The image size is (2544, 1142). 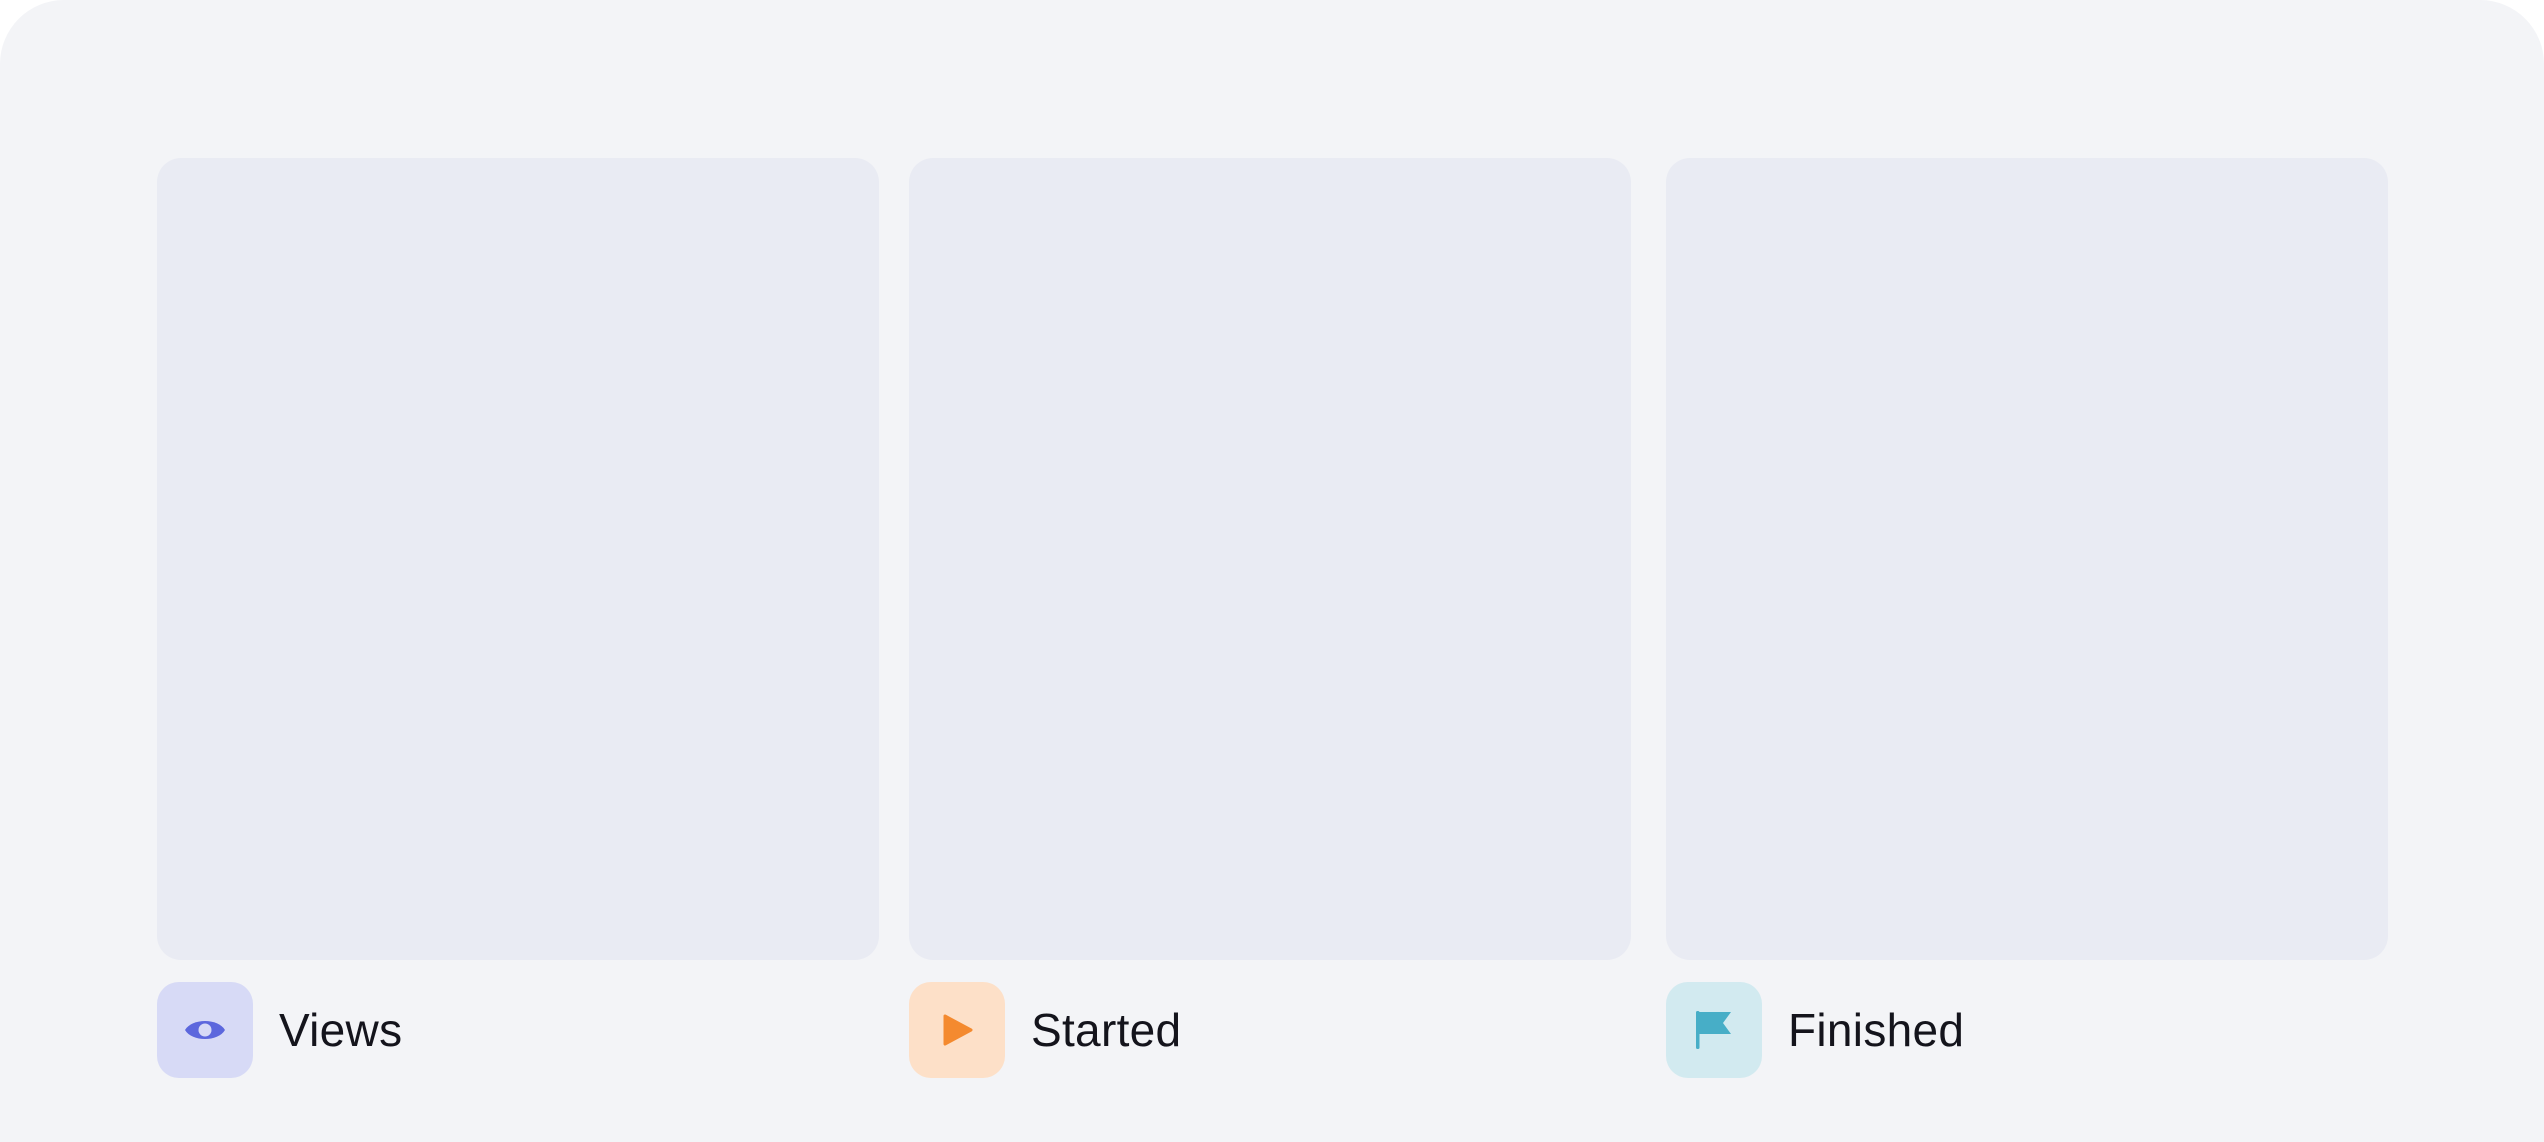 I want to click on started-icon-badge, so click(x=957, y=1030).